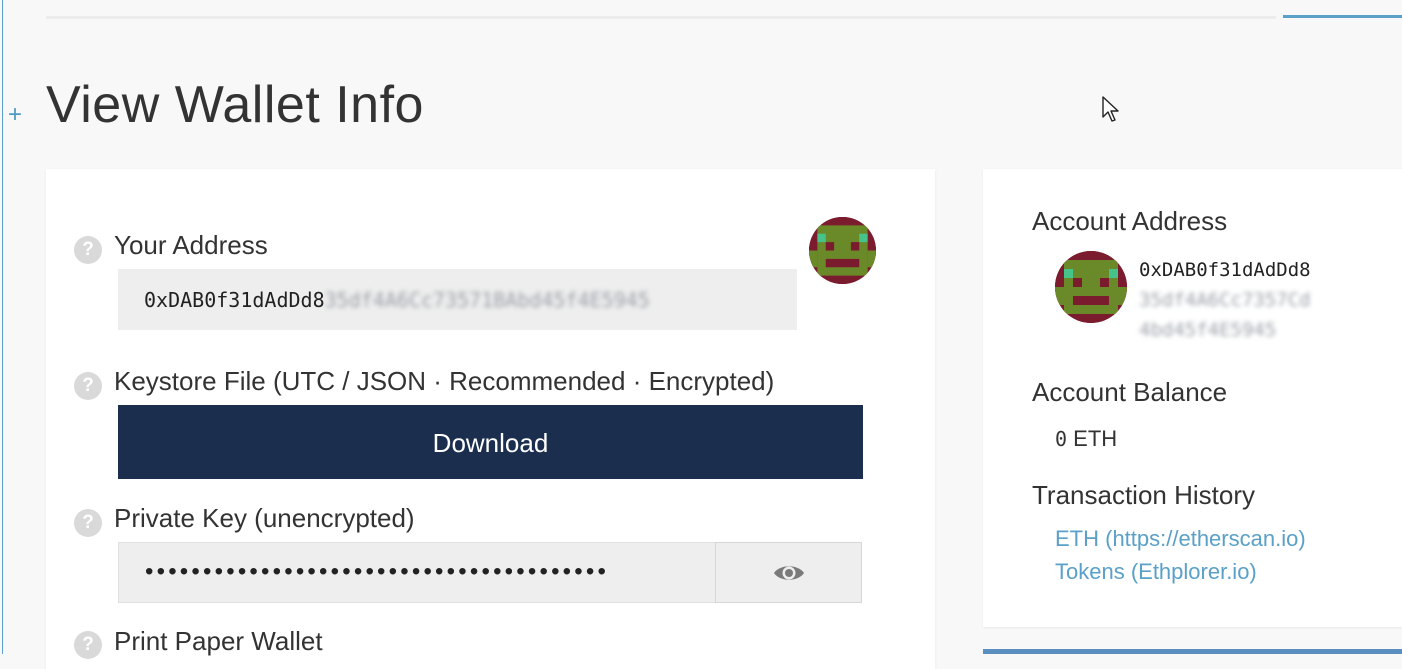  What do you see at coordinates (15, 115) in the screenshot?
I see `plus-icon: +` at bounding box center [15, 115].